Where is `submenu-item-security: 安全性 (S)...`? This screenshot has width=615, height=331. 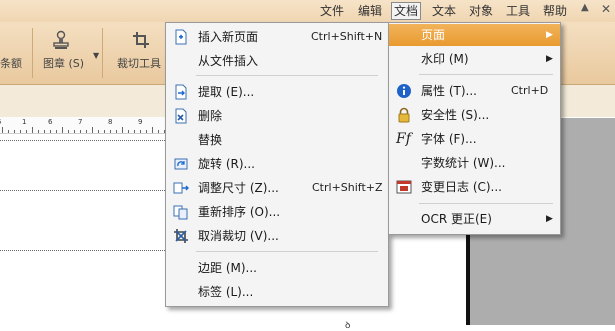 submenu-item-security: 安全性 (S)... is located at coordinates (474, 115).